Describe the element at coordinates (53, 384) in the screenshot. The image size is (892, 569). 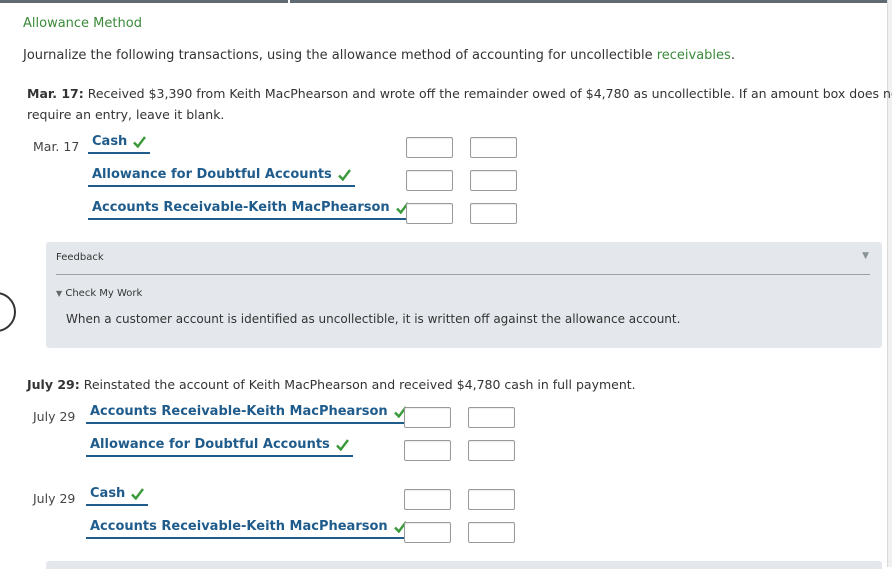
I see `question-label: July 29:` at that location.